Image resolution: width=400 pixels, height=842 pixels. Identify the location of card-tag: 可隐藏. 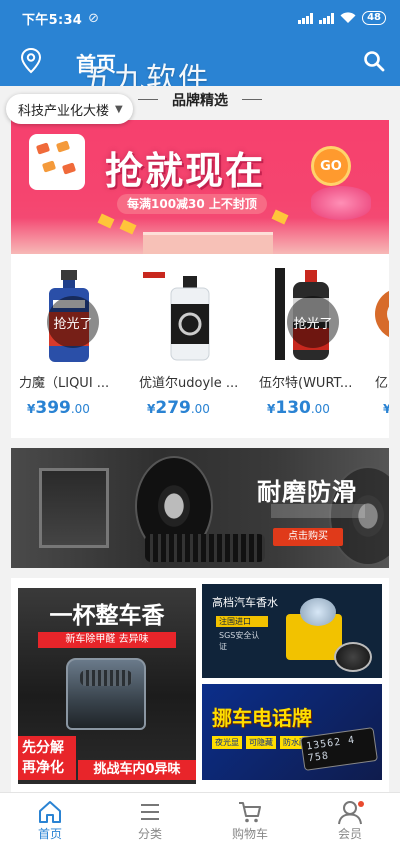
(261, 742).